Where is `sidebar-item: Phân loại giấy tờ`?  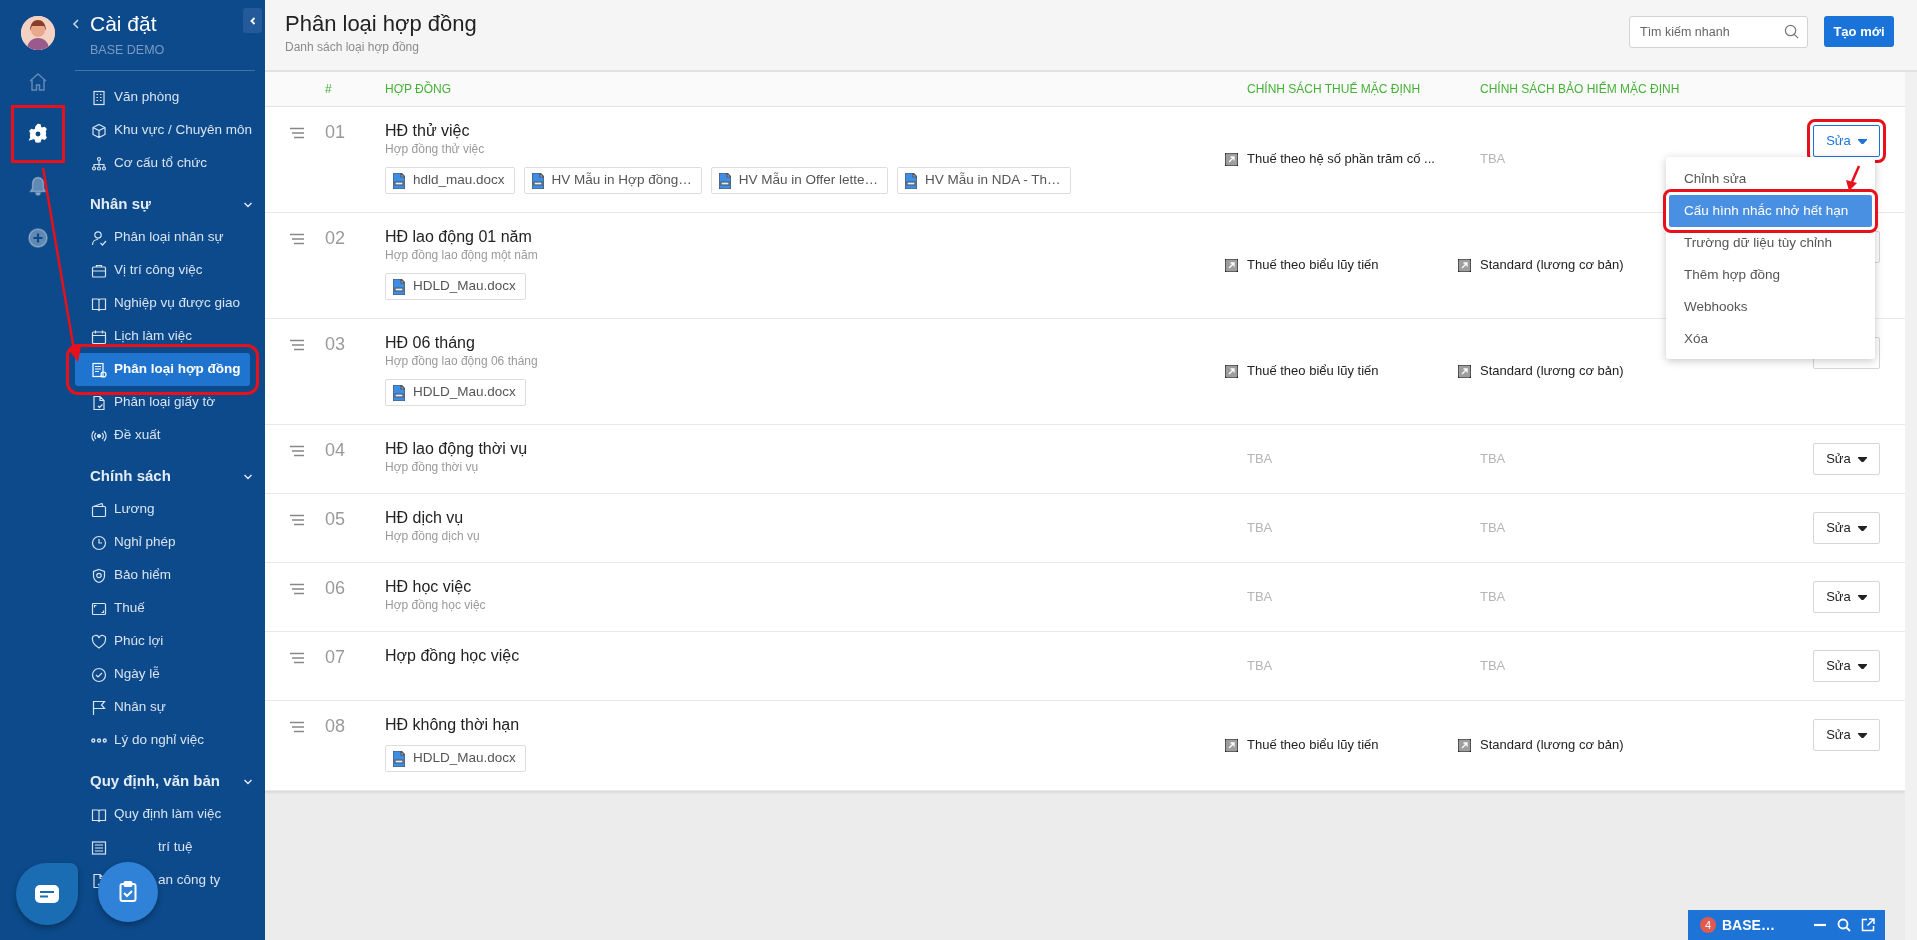
sidebar-item: Phân loại giấy tờ is located at coordinates (162, 402).